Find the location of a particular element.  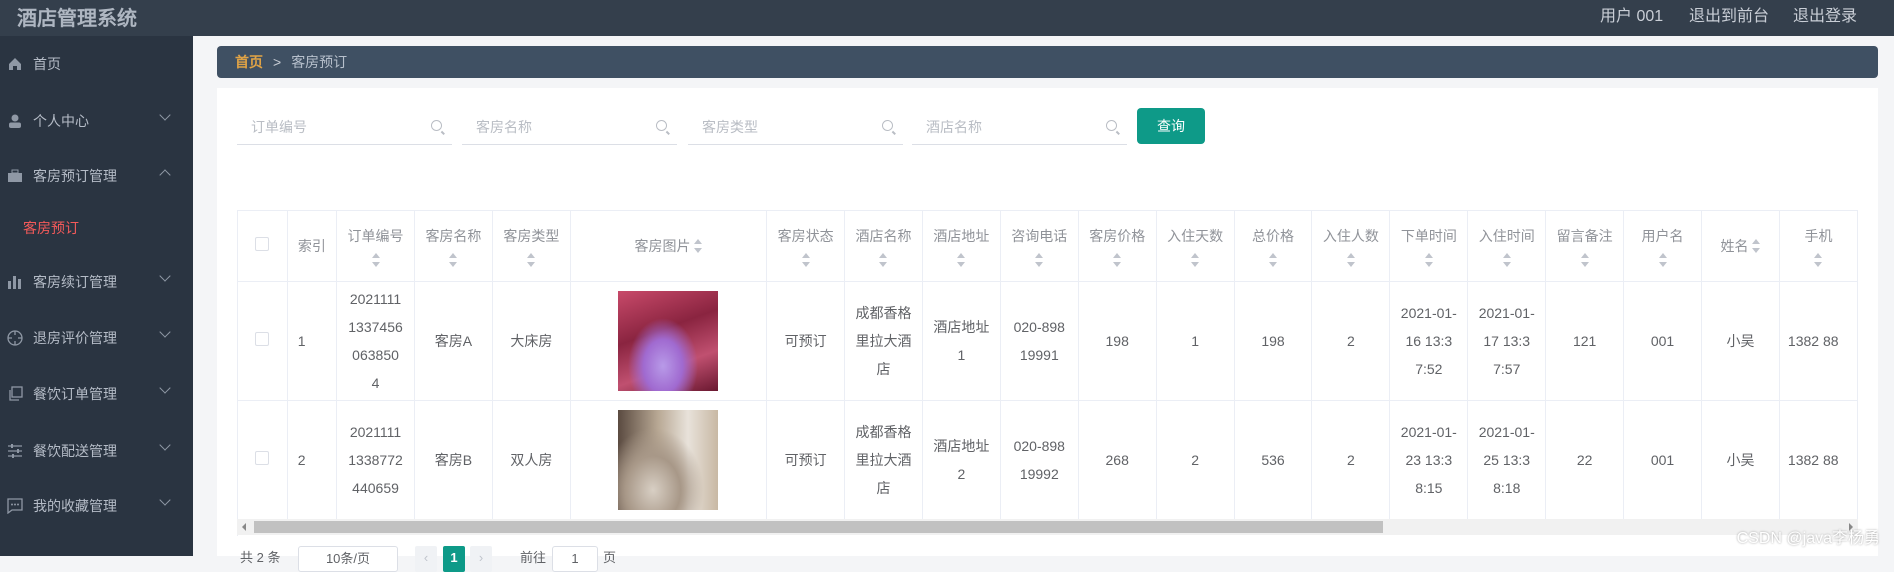

sidebar-item-label: 首页 is located at coordinates (47, 64).